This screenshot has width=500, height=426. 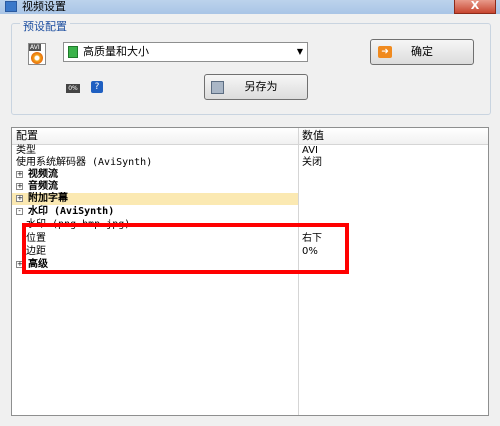 What do you see at coordinates (43, 174) in the screenshot?
I see `category-label: 视频流` at bounding box center [43, 174].